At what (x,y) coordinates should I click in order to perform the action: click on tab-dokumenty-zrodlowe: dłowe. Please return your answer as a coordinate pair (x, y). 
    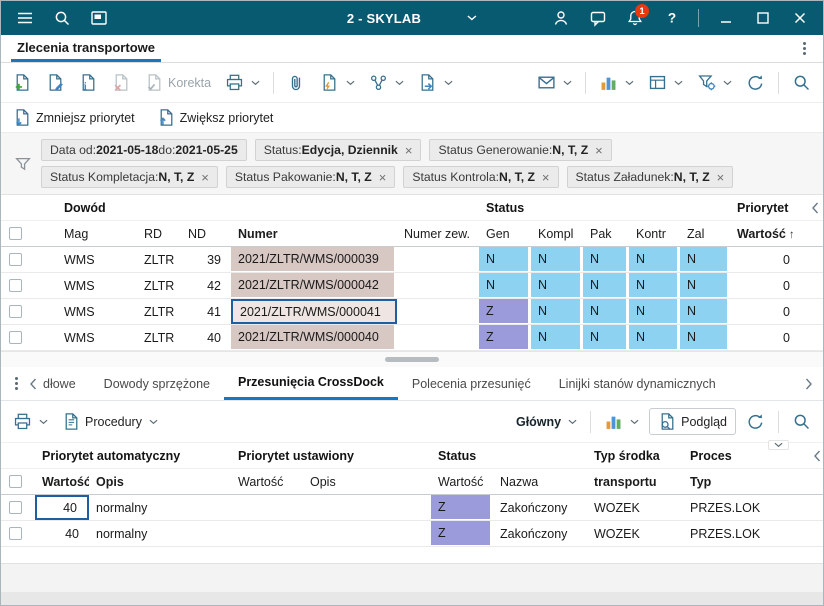
    Looking at the image, I should click on (65, 383).